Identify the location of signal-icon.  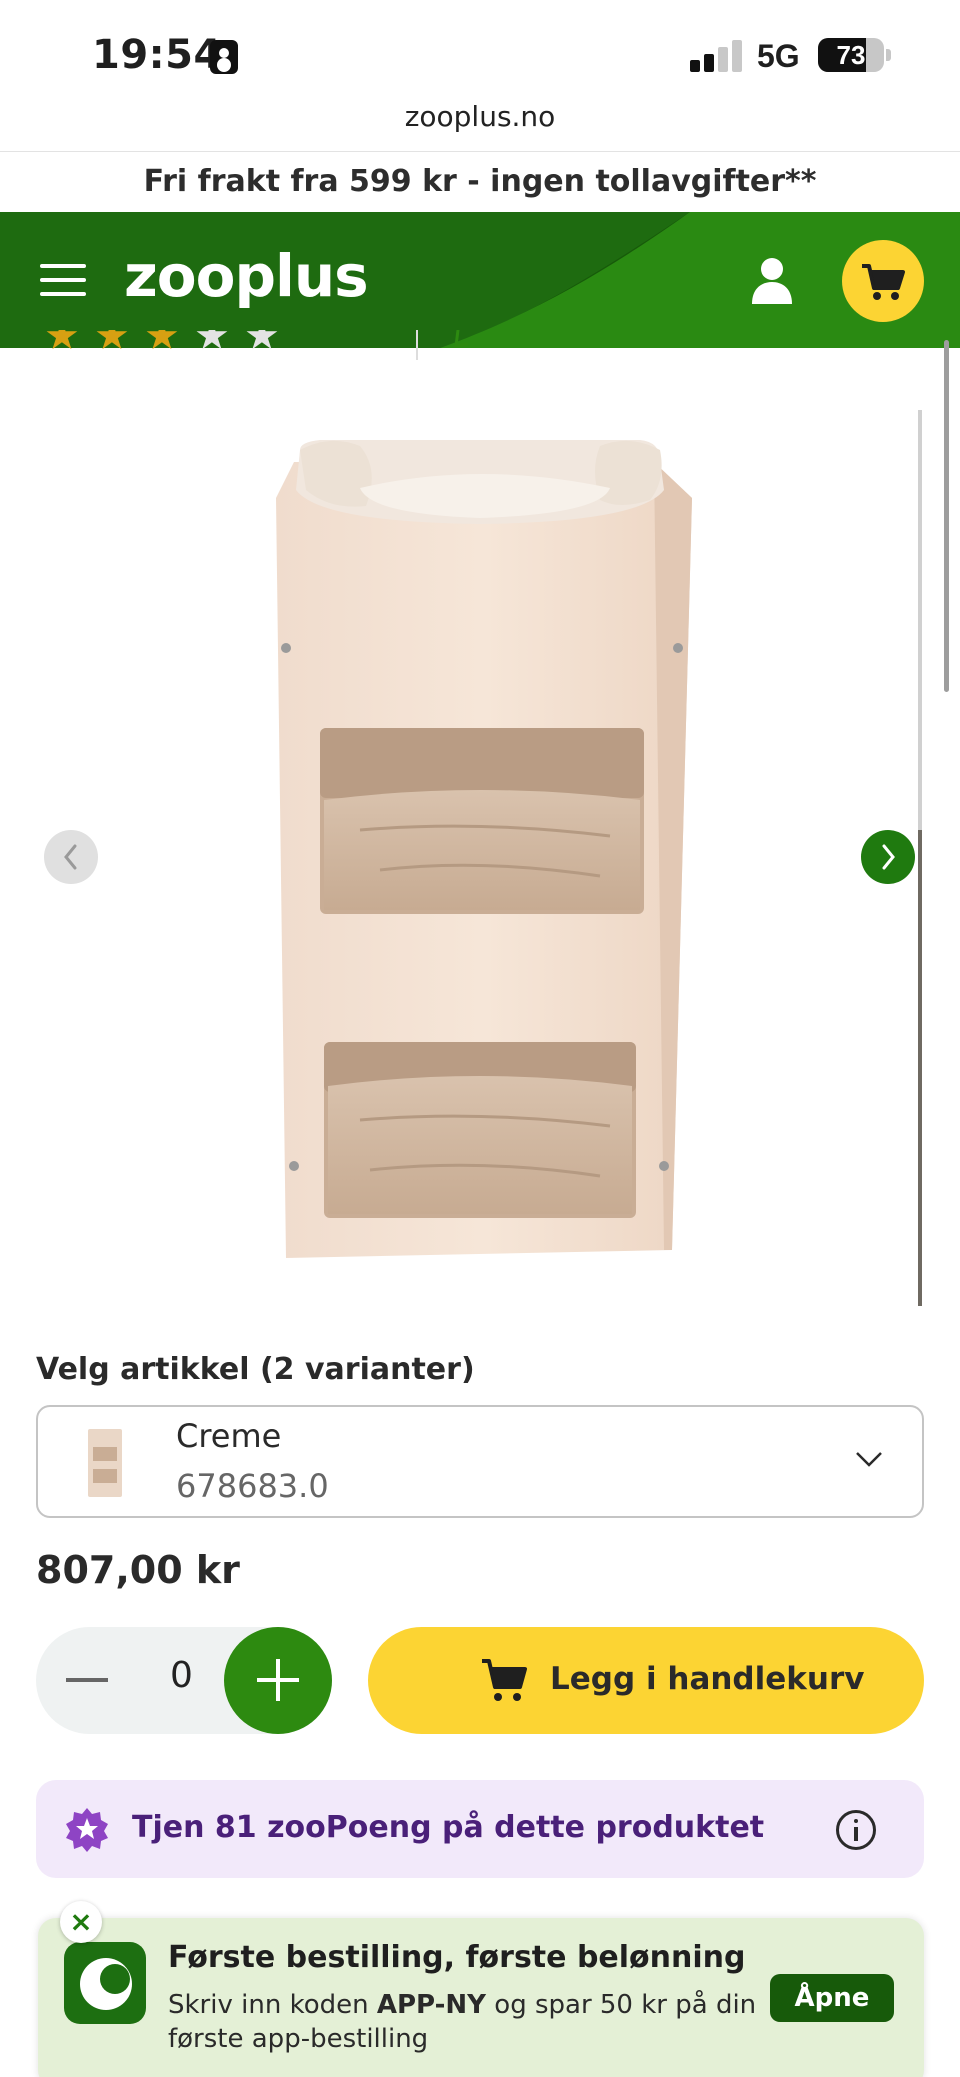
(716, 56).